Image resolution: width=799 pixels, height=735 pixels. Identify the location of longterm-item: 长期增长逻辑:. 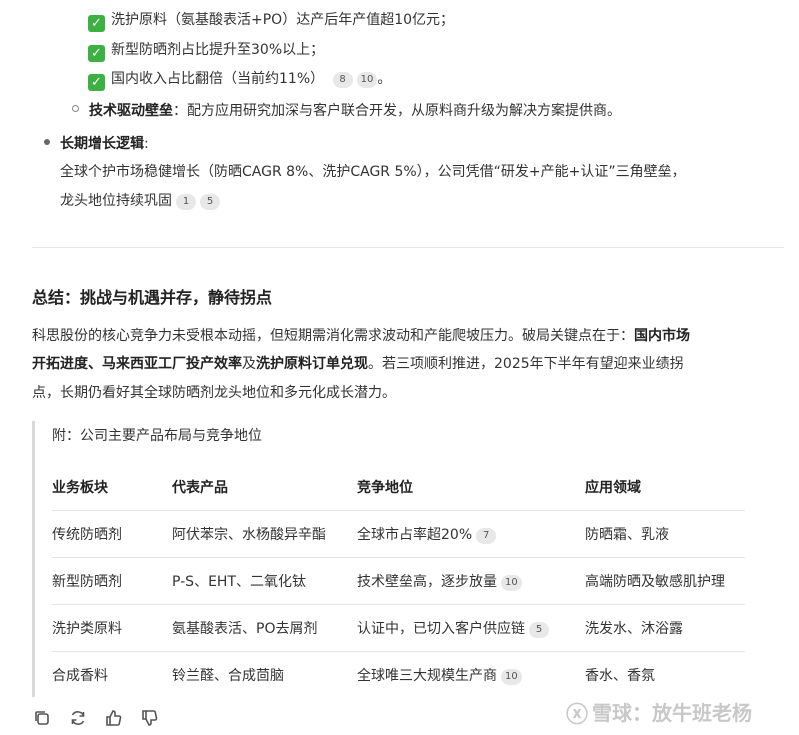
(96, 144).